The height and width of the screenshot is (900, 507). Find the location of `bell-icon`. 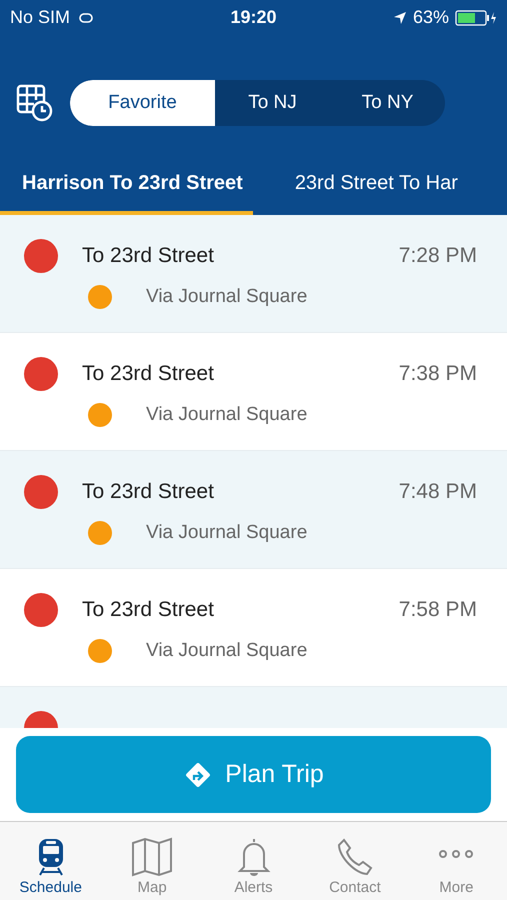

bell-icon is located at coordinates (254, 857).